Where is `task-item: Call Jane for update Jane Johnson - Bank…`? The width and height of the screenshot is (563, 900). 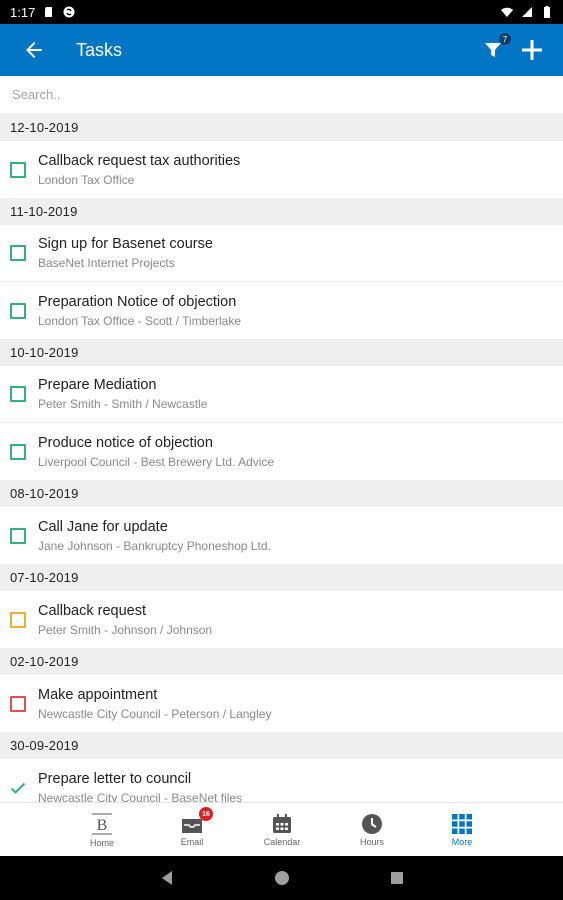 task-item: Call Jane for update Jane Johnson - Bank… is located at coordinates (281, 535).